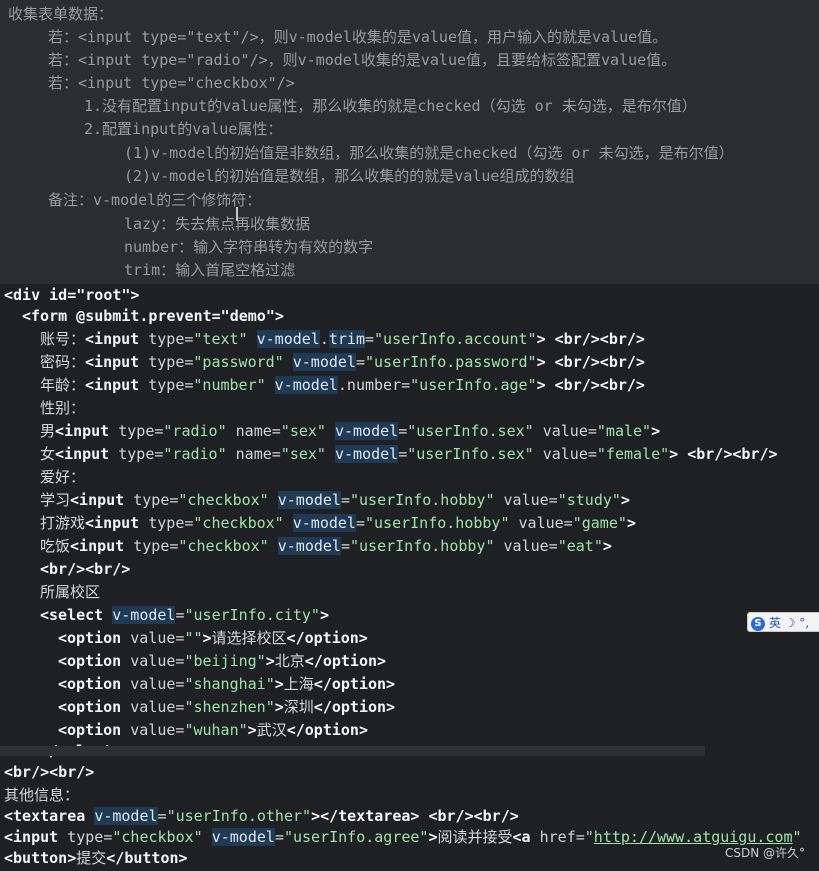 The image size is (819, 871). I want to click on ime-mode-label: 英, so click(774, 623).